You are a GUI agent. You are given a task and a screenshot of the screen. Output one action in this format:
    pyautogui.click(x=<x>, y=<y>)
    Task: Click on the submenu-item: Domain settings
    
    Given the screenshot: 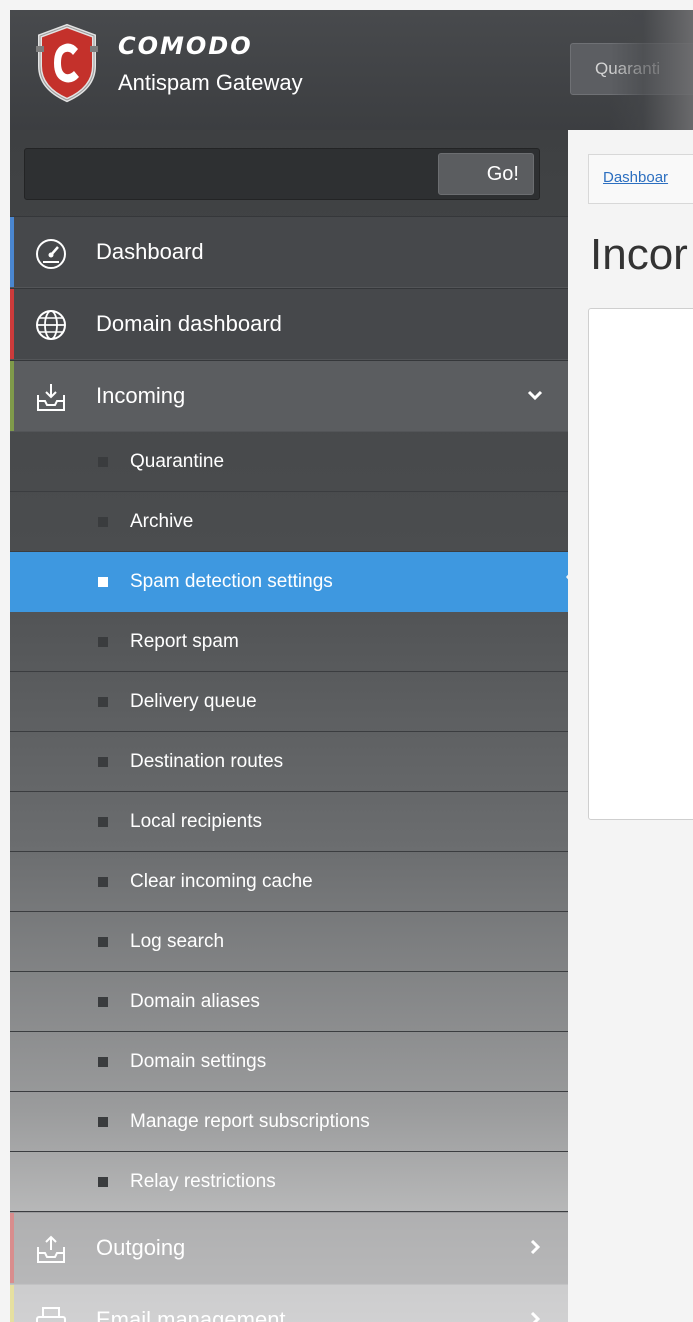 What is the action you would take?
    pyautogui.click(x=289, y=1062)
    